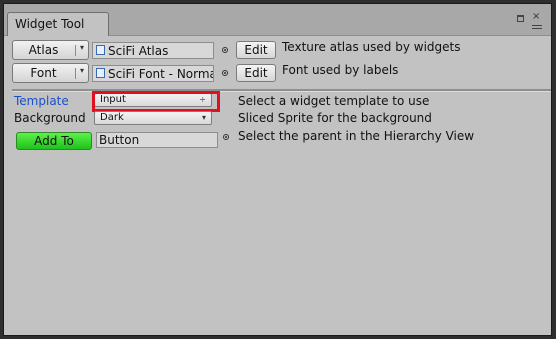 The image size is (556, 339). I want to click on atlas-object-field: SciFi Atlas, so click(153, 50).